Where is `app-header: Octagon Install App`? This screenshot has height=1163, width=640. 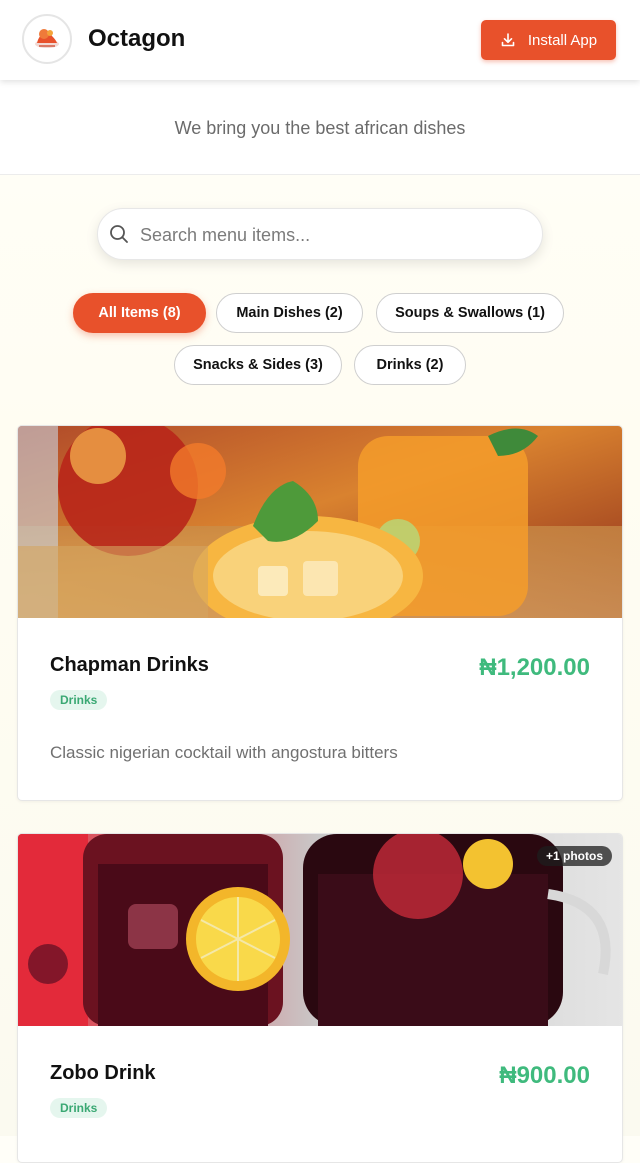 app-header: Octagon Install App is located at coordinates (320, 40).